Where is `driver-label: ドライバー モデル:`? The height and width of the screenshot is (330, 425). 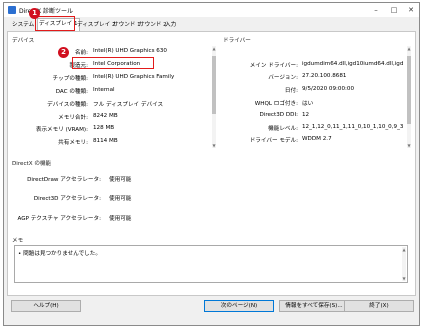 driver-label: ドライバー モデル: is located at coordinates (273, 141).